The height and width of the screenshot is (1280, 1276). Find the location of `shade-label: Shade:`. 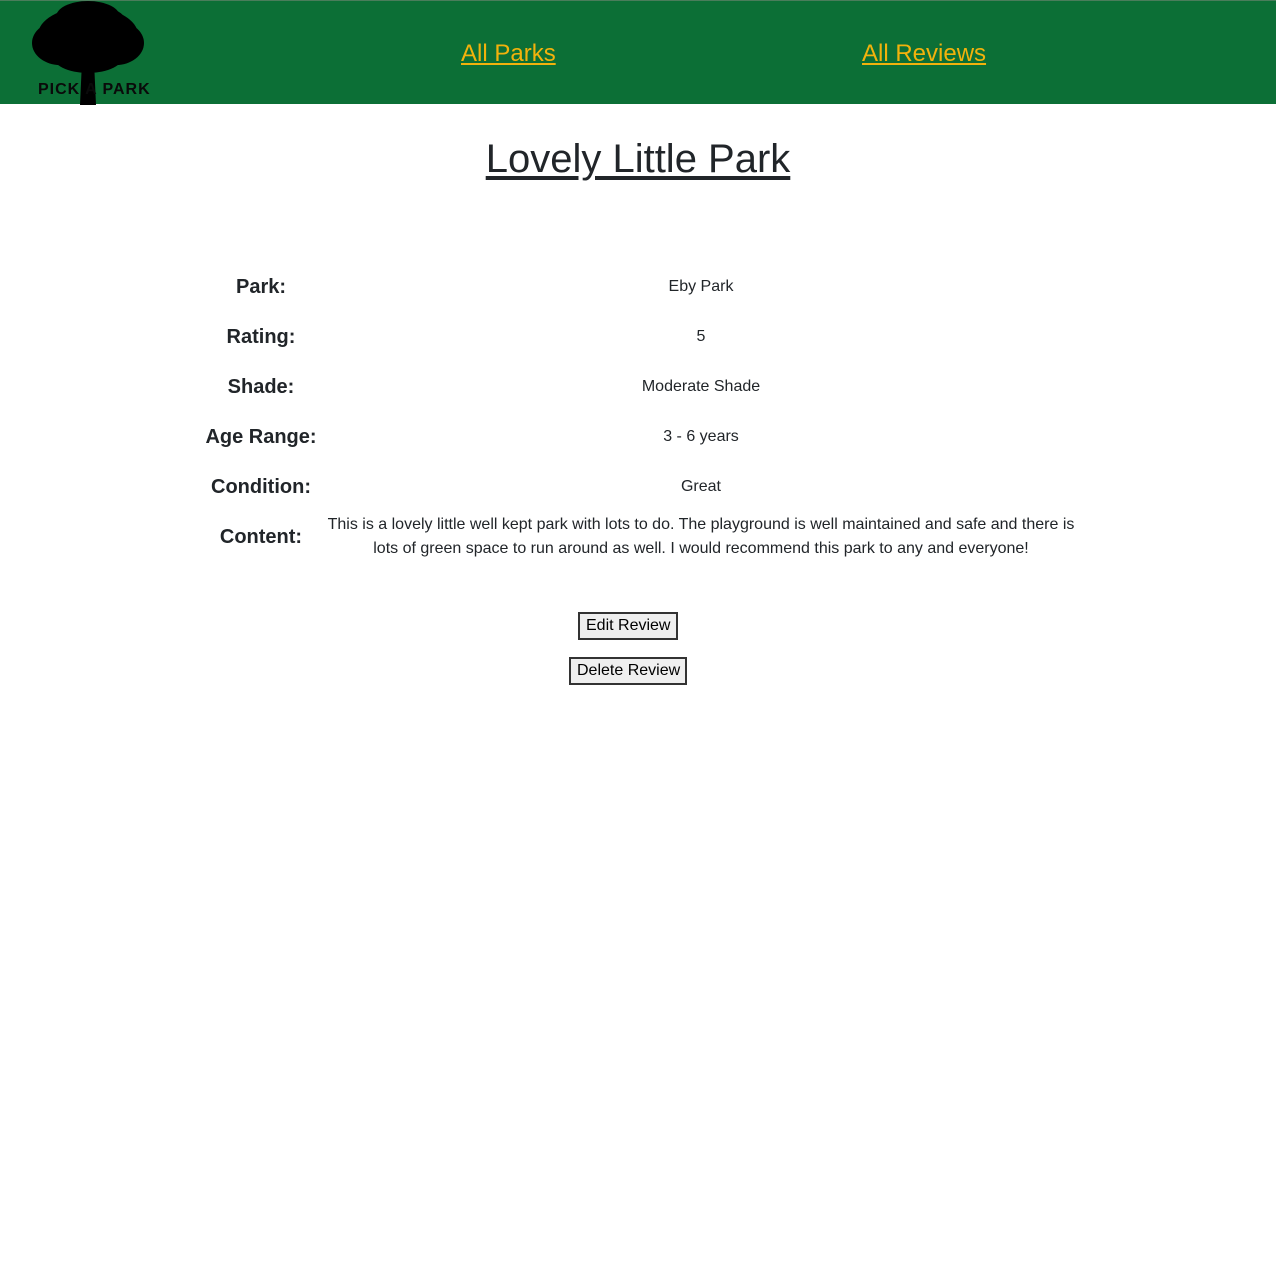

shade-label: Shade: is located at coordinates (261, 387).